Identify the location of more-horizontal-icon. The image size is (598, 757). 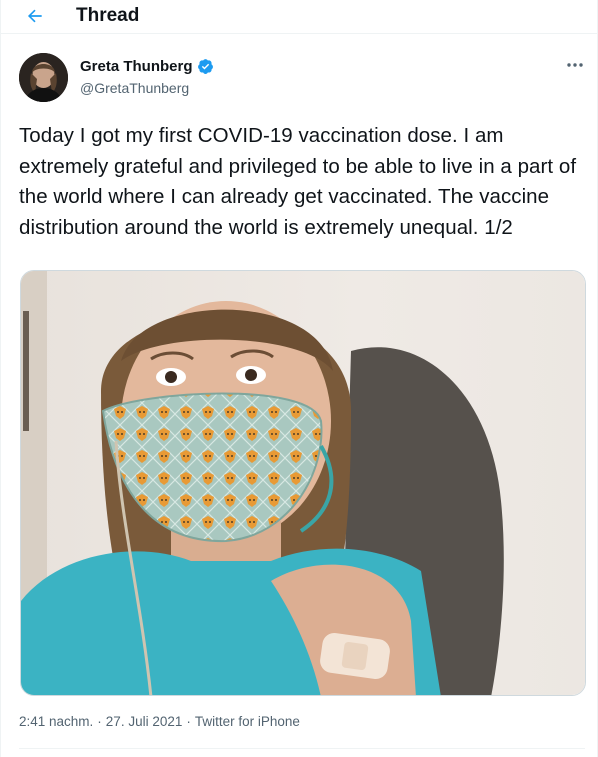
(575, 65).